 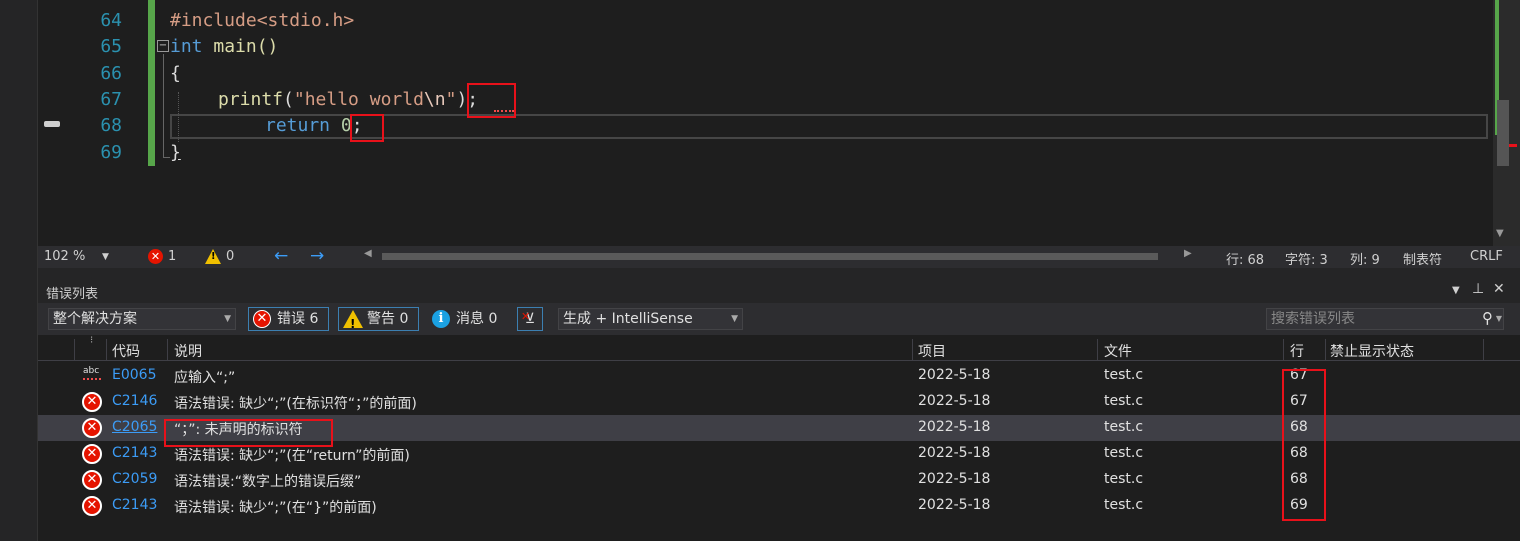 What do you see at coordinates (72, 294) in the screenshot?
I see `panel-title: 错误列表` at bounding box center [72, 294].